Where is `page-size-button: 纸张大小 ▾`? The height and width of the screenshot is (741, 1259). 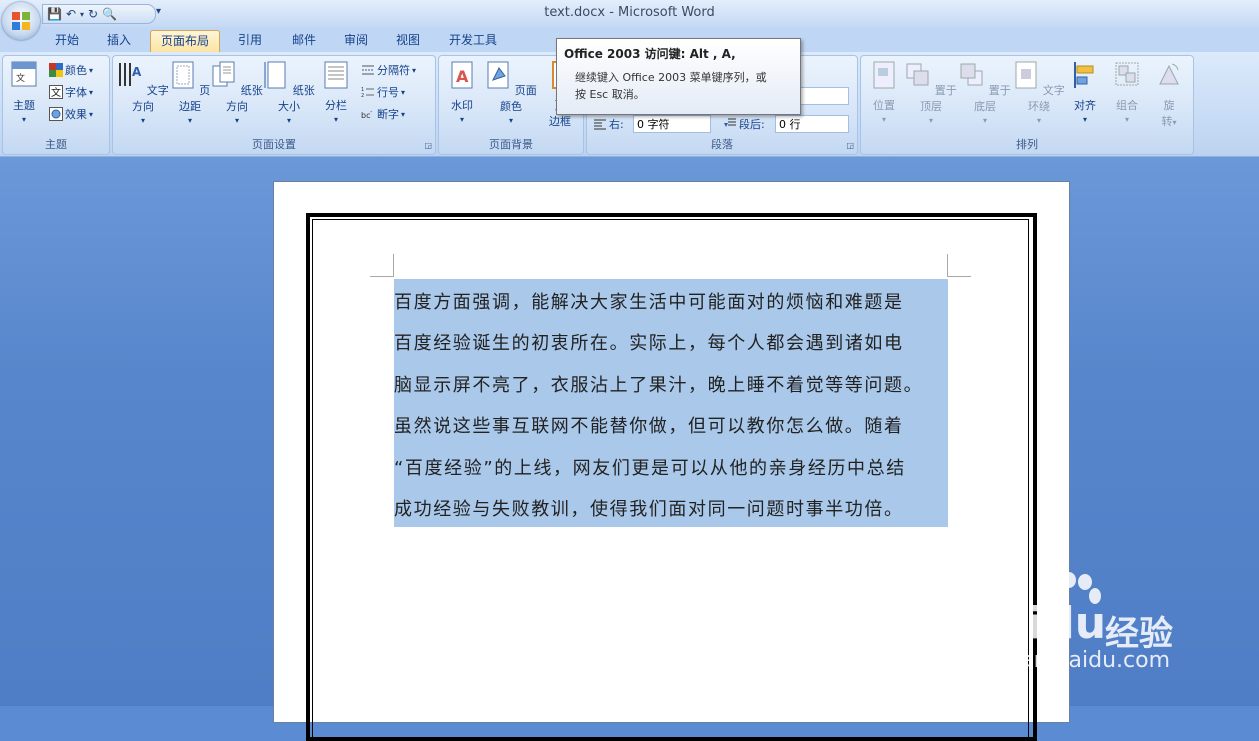 page-size-button: 纸张大小 ▾ is located at coordinates (289, 92).